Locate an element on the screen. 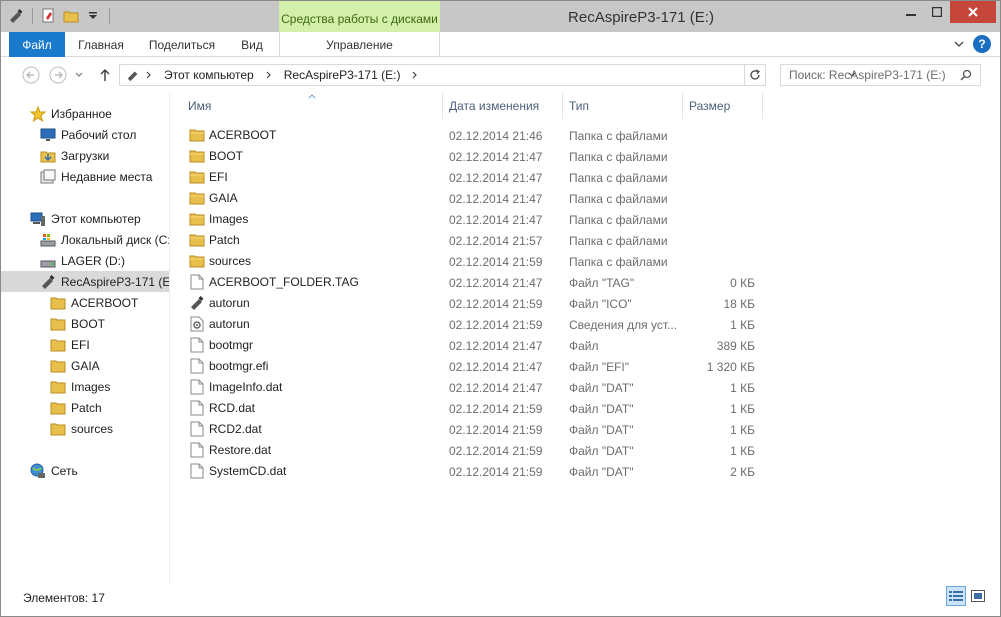  file-name-cell: RCD2.dat is located at coordinates (225, 429).